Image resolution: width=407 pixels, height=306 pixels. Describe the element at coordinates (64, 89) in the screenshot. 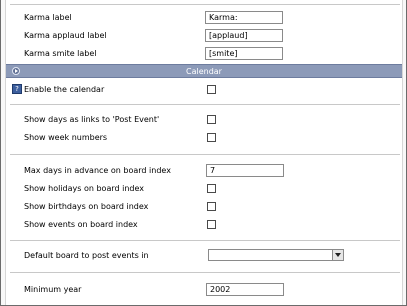

I see `enable-calendar-label: Enable the calendar` at that location.